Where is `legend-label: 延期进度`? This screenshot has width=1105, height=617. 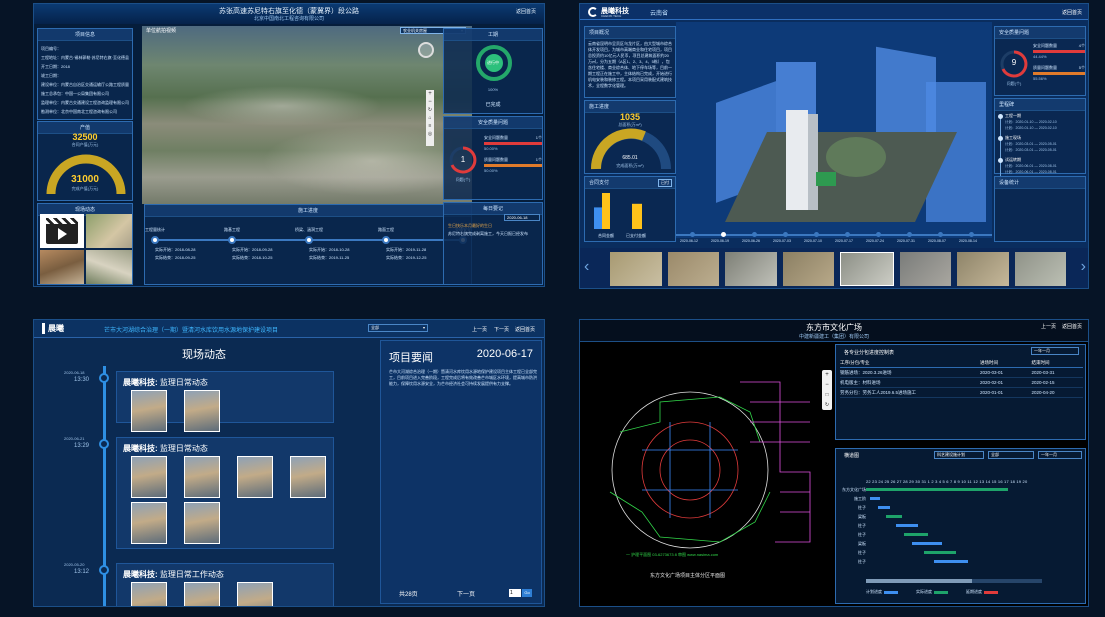
legend-label: 延期进度 is located at coordinates (974, 591).